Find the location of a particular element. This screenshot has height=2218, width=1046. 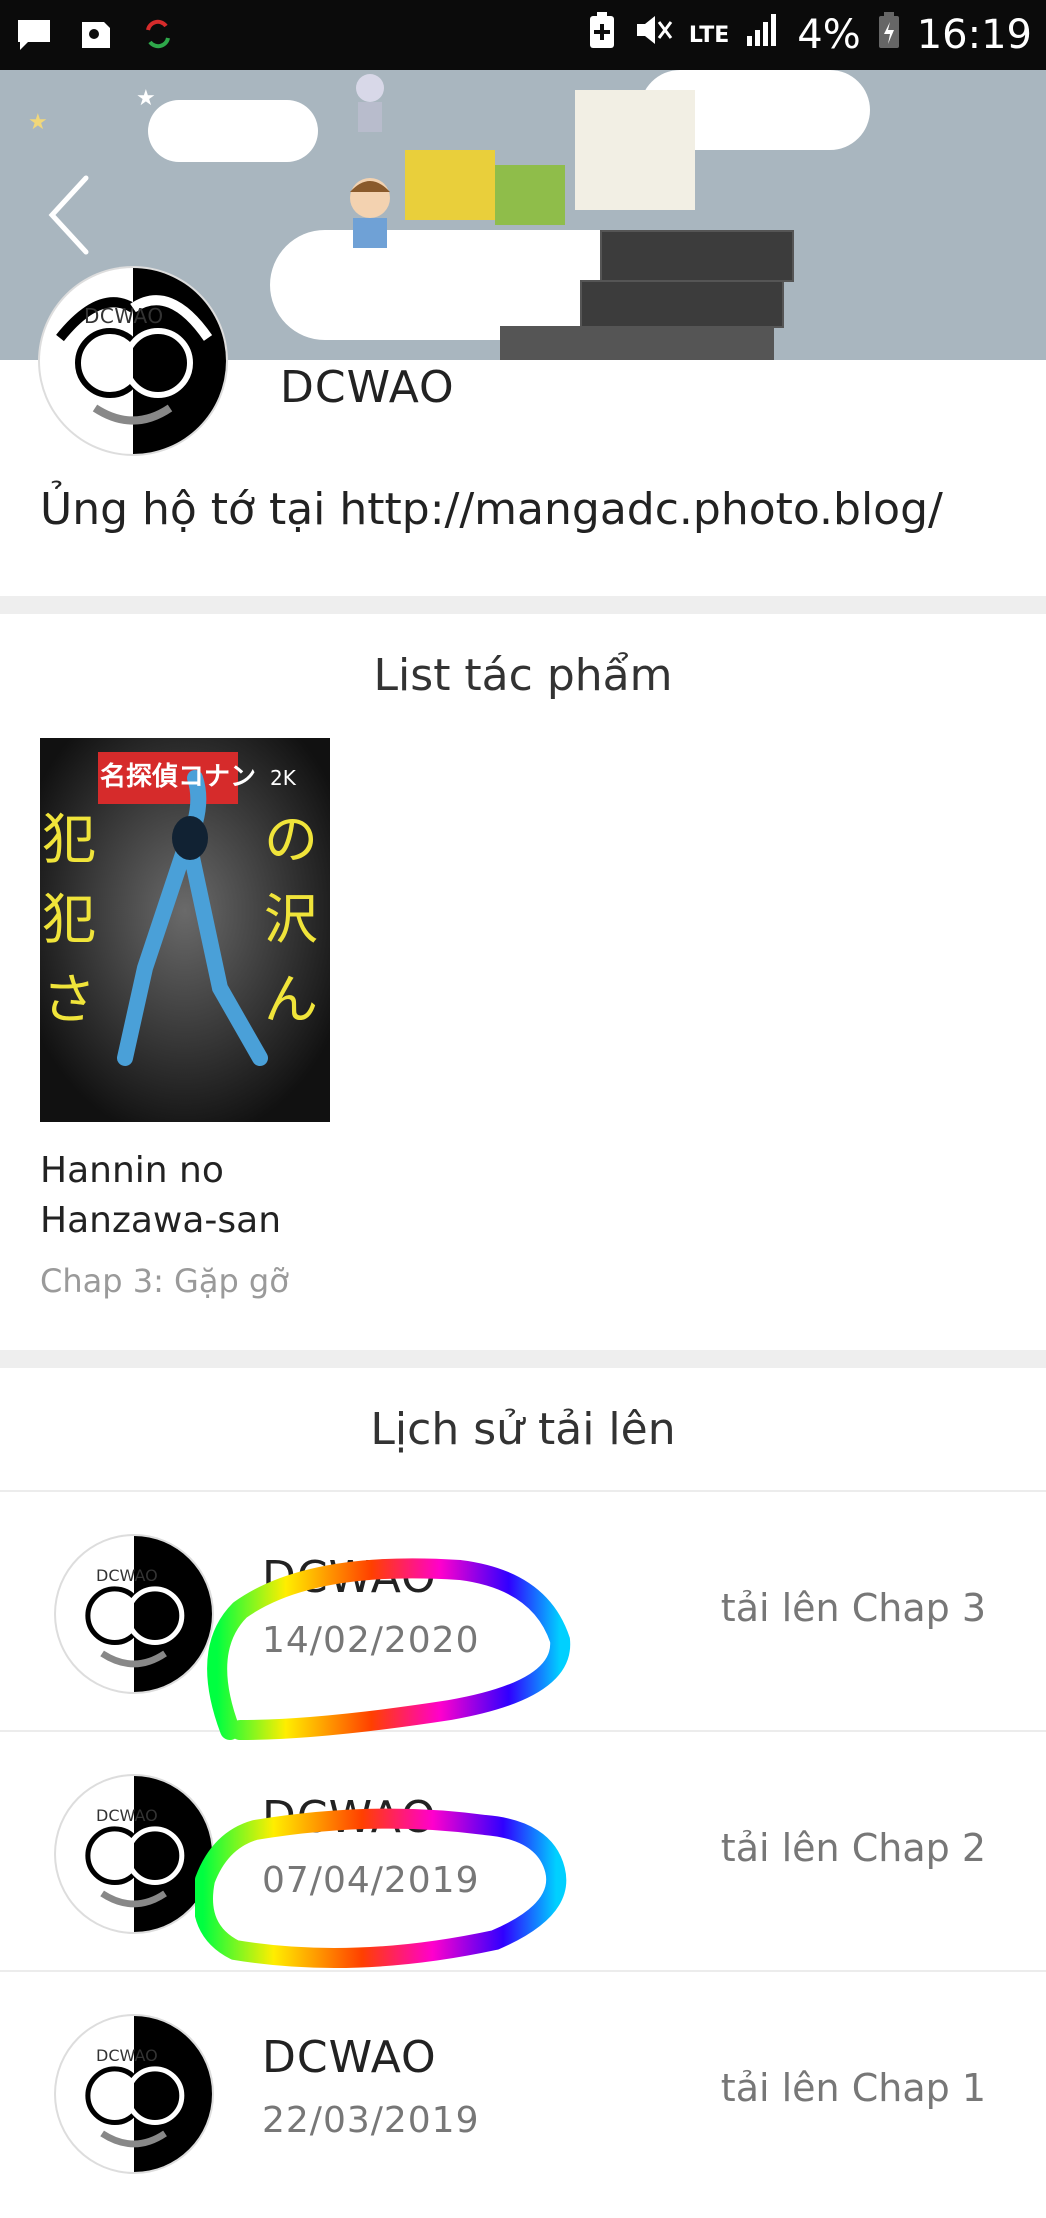

battery-saver-icon is located at coordinates (602, 35).